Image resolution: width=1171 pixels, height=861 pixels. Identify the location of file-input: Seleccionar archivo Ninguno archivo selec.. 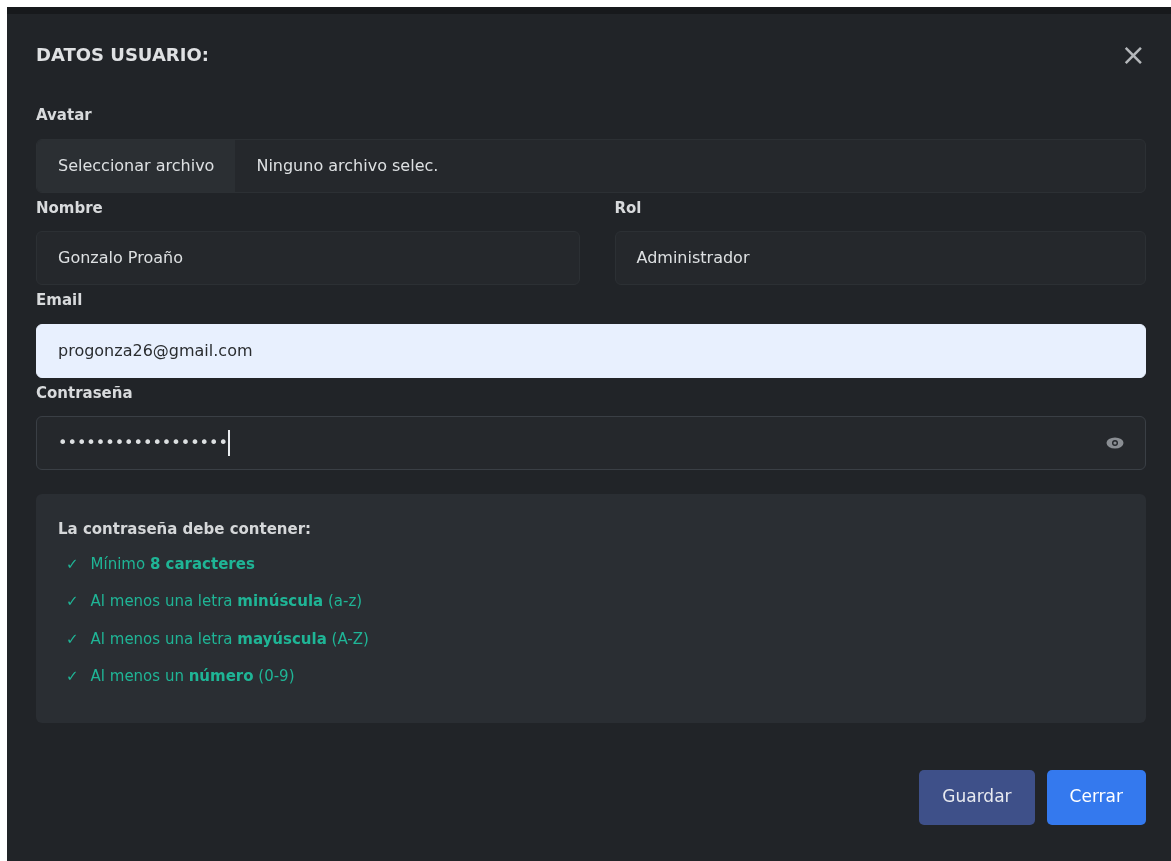
(591, 165).